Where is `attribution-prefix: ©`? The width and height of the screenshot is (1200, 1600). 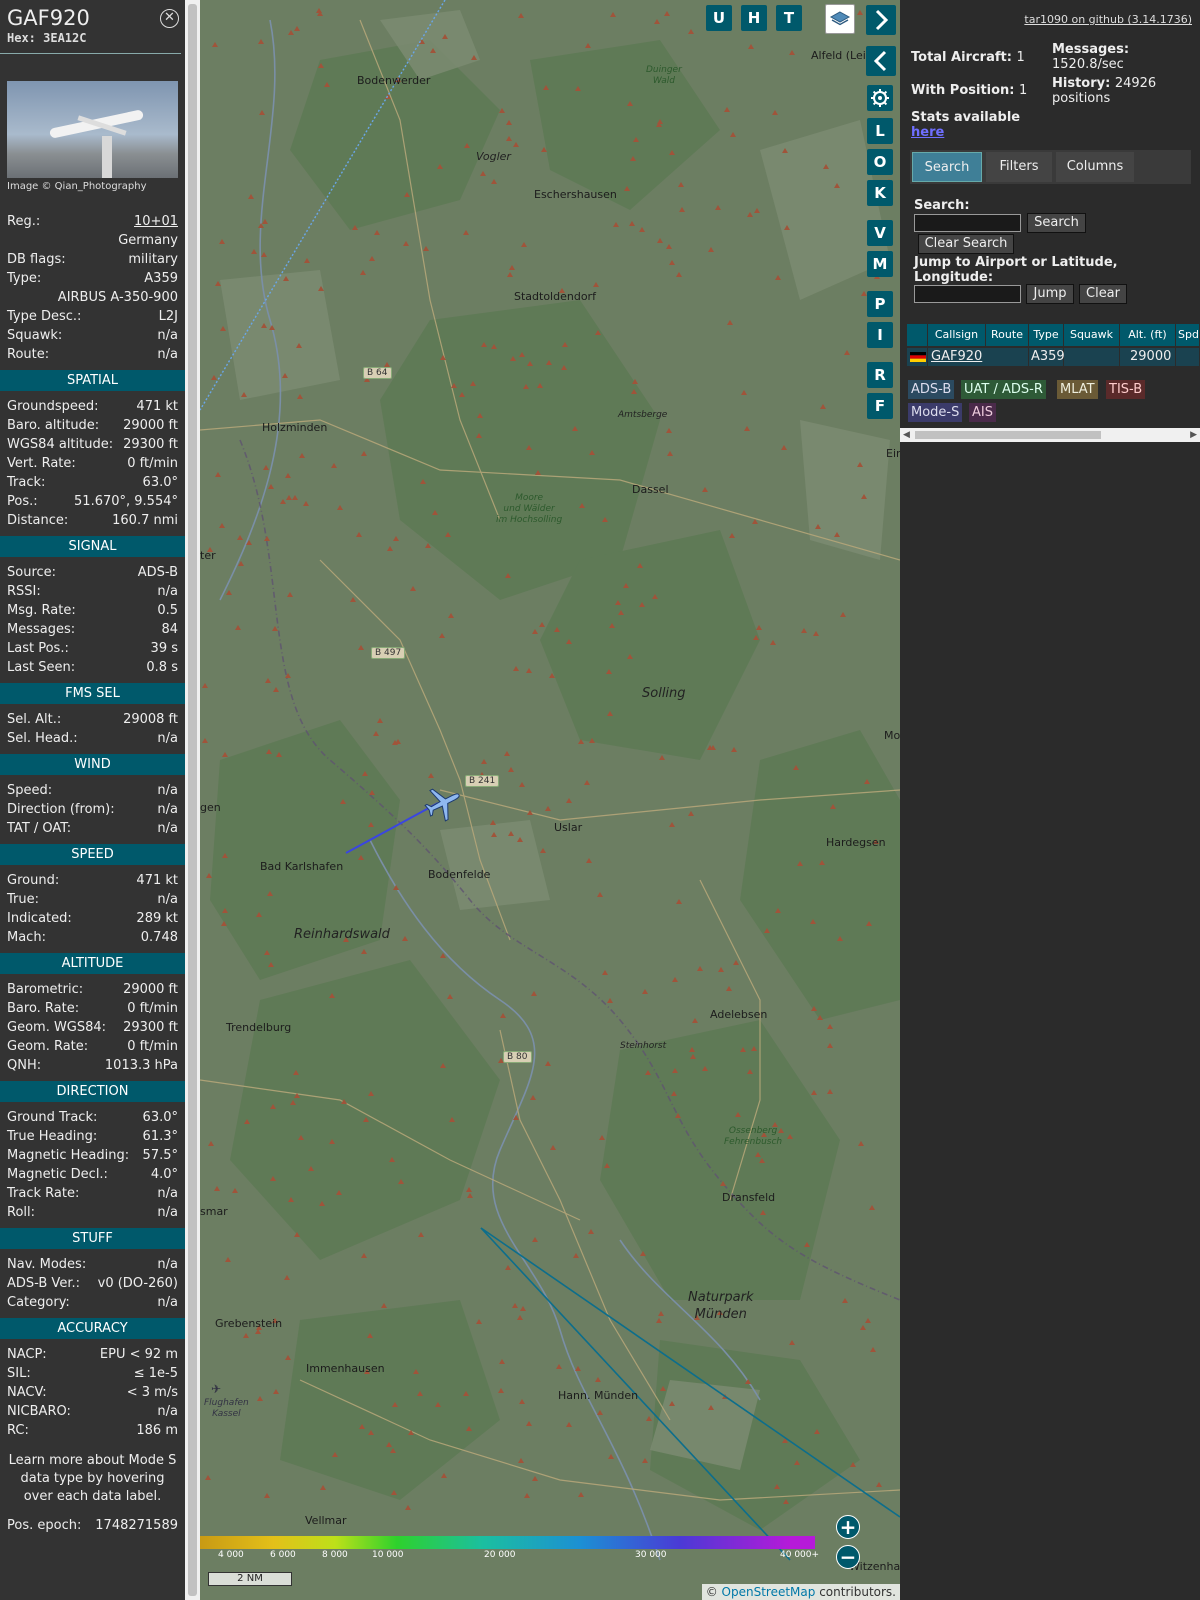 attribution-prefix: © is located at coordinates (711, 1592).